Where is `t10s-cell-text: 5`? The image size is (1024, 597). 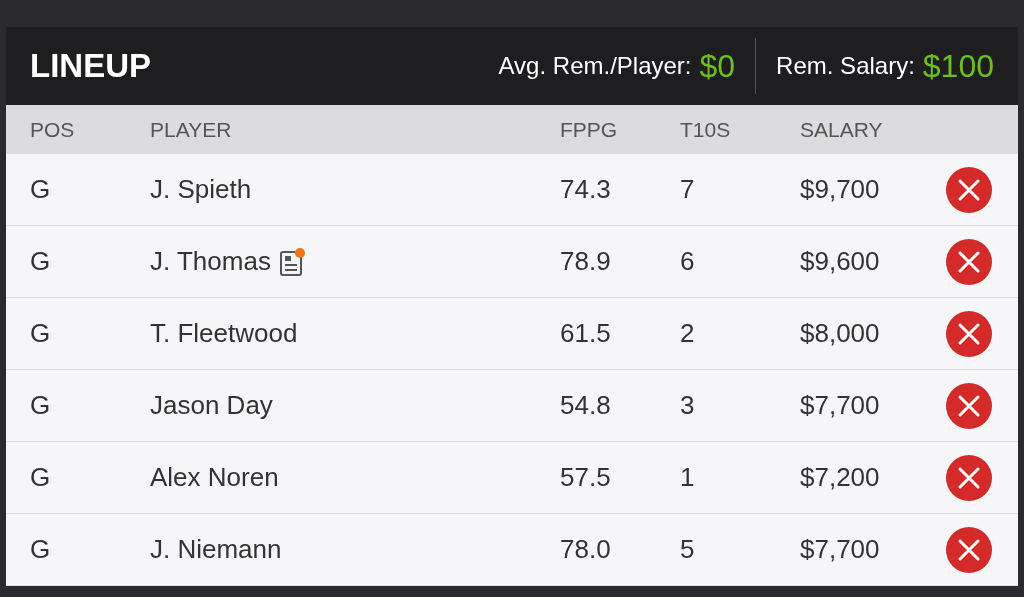 t10s-cell-text: 5 is located at coordinates (688, 549).